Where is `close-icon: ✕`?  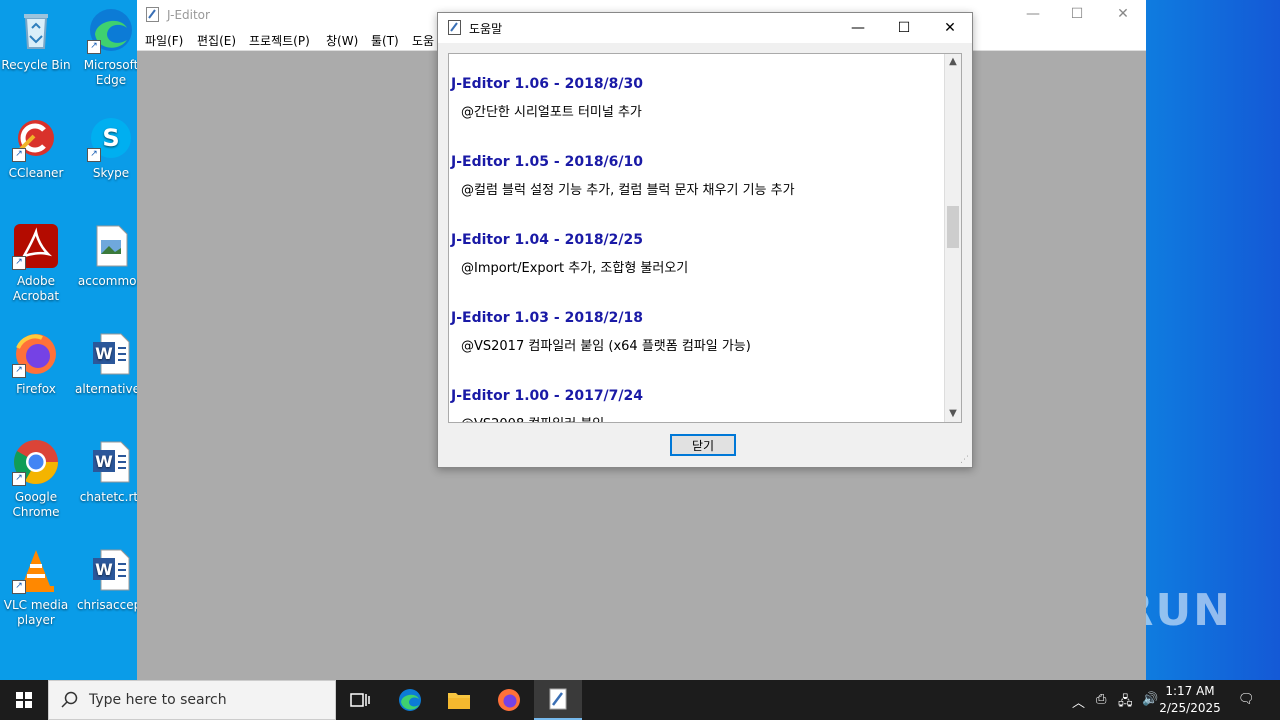 close-icon: ✕ is located at coordinates (1123, 14).